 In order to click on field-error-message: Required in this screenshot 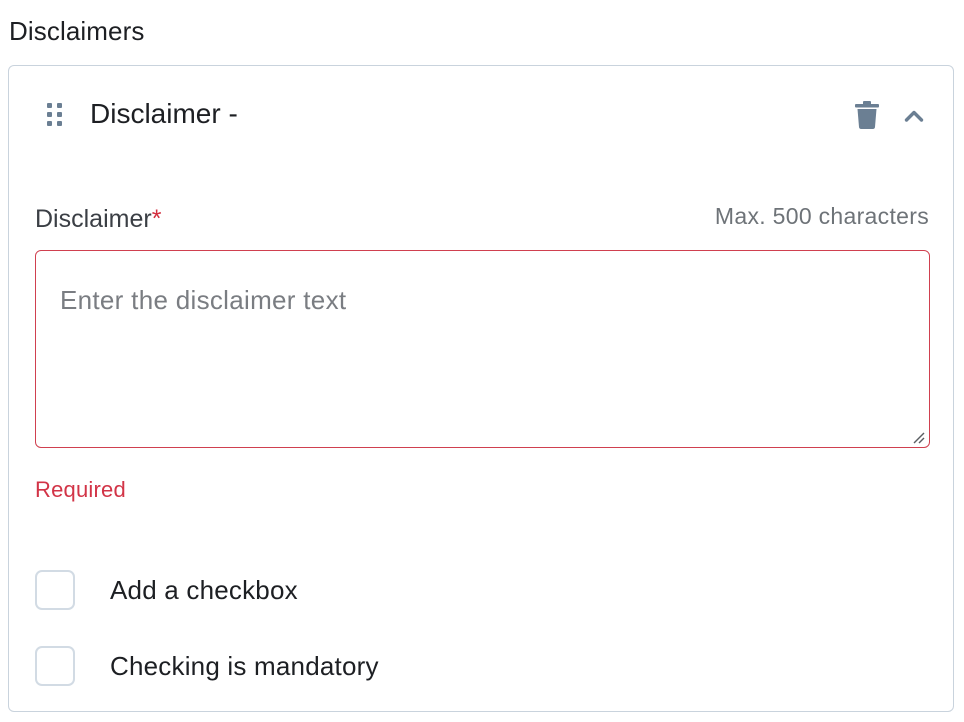, I will do `click(80, 489)`.